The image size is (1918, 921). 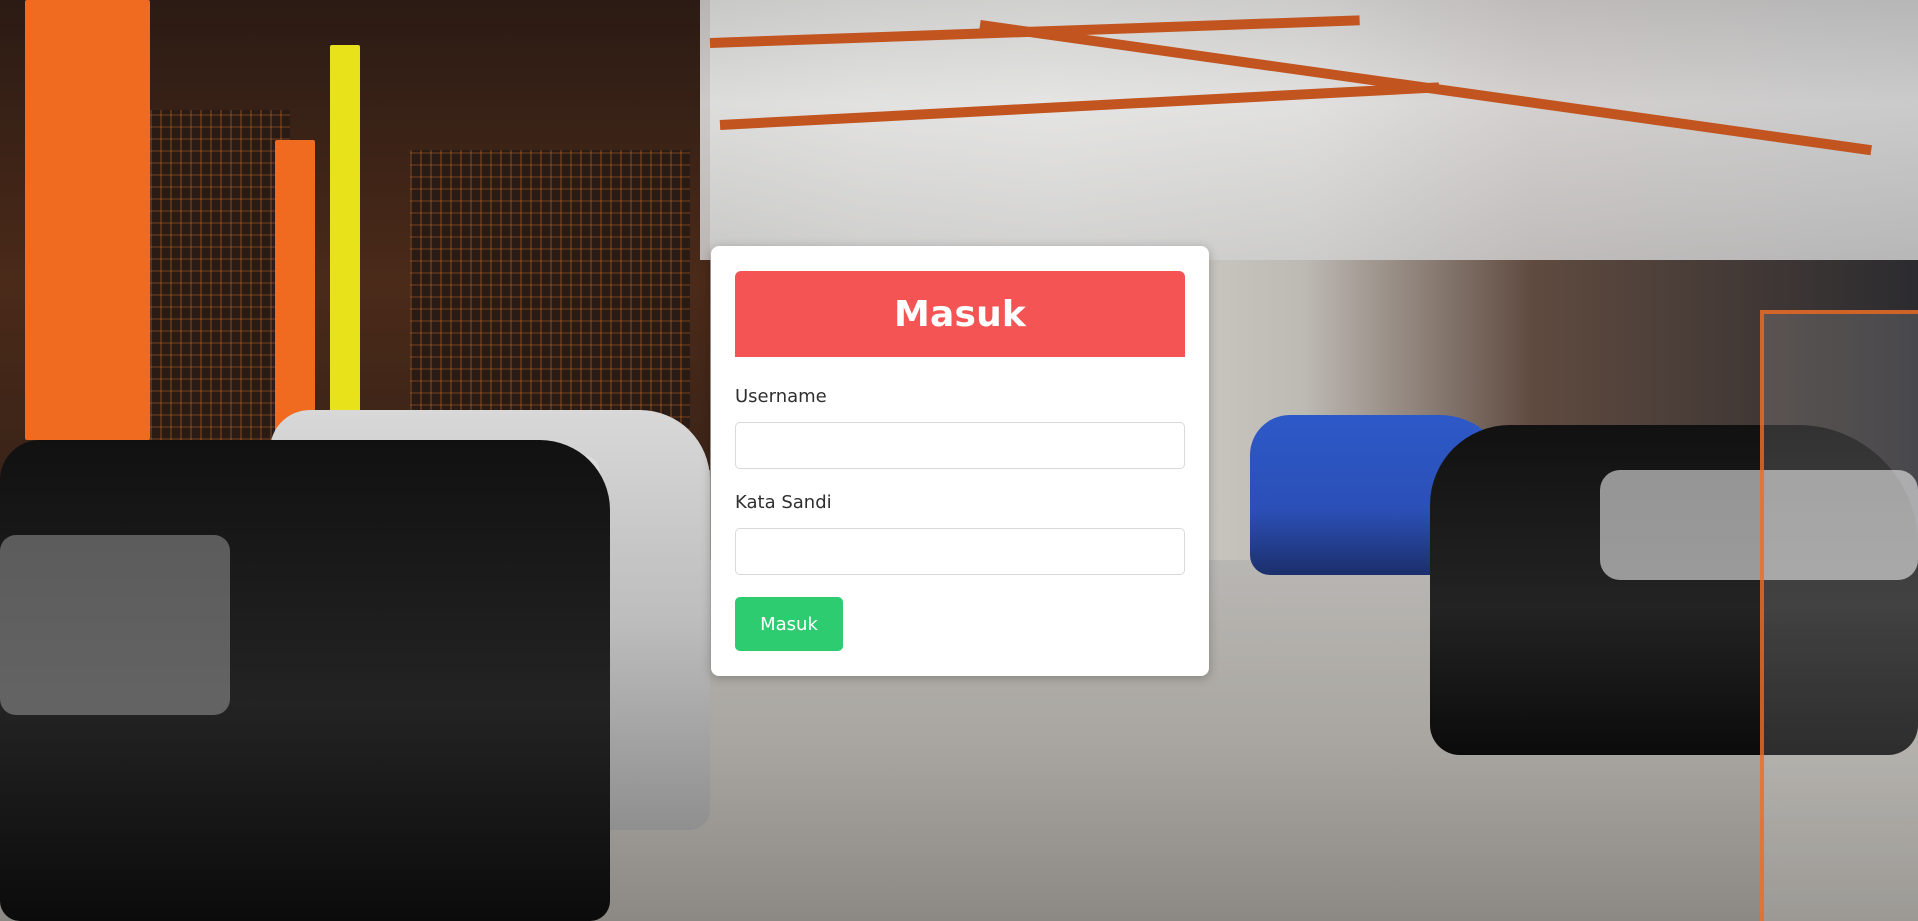 I want to click on login-header: Masuk, so click(x=960, y=314).